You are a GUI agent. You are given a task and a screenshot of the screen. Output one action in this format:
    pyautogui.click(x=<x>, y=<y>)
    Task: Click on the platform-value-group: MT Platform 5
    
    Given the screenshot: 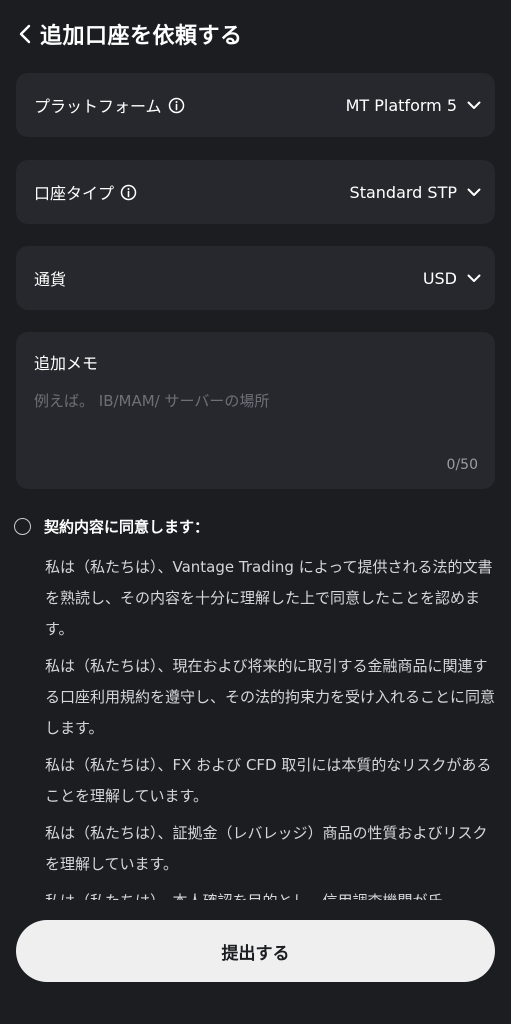 What is the action you would take?
    pyautogui.click(x=413, y=105)
    